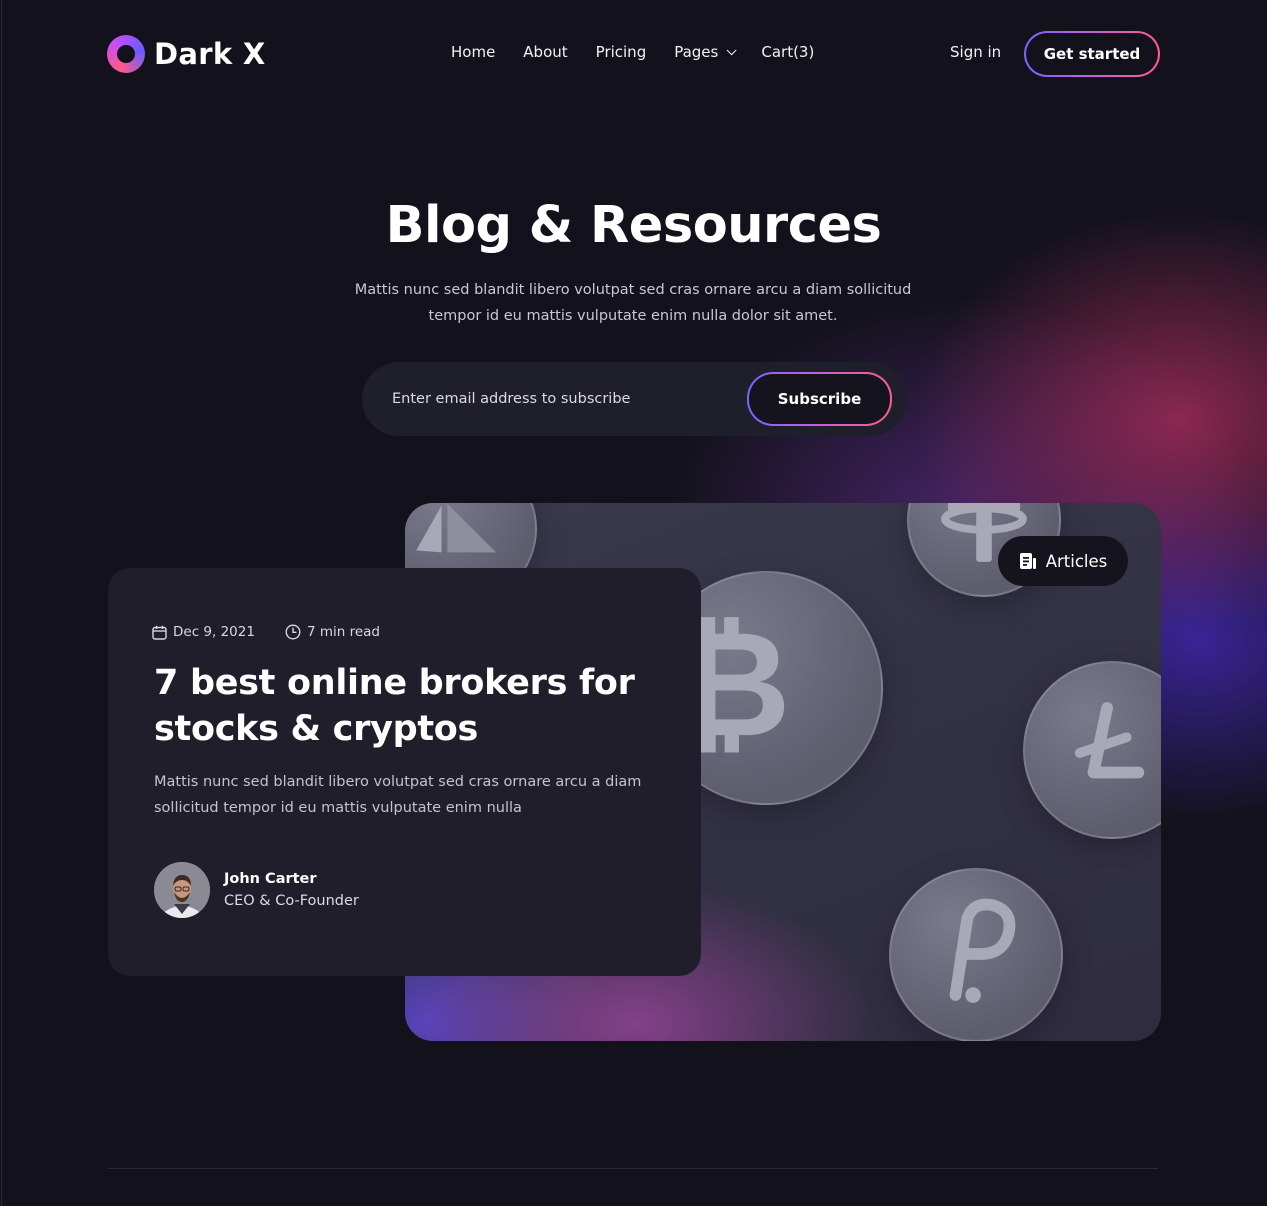  I want to click on main-nav: Home About Pricing Pages Cart(3), so click(632, 52).